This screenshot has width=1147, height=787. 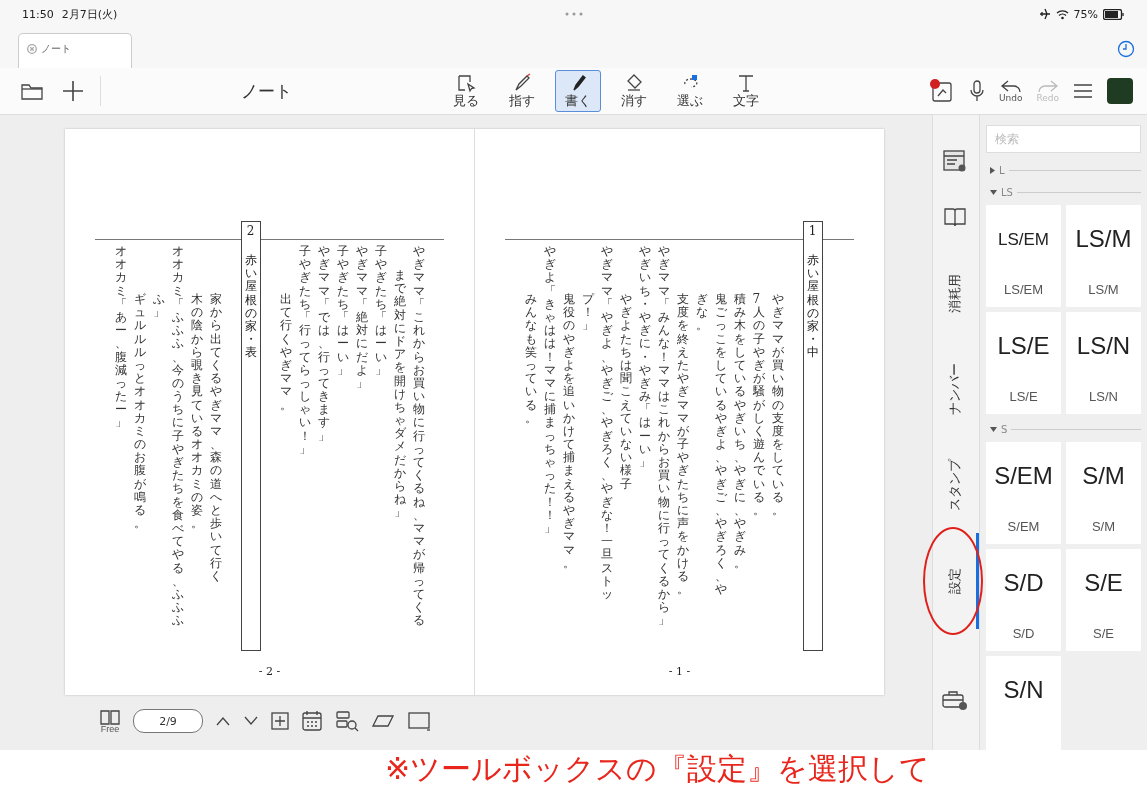 I want to click on scene-number: 2, so click(x=250, y=231).